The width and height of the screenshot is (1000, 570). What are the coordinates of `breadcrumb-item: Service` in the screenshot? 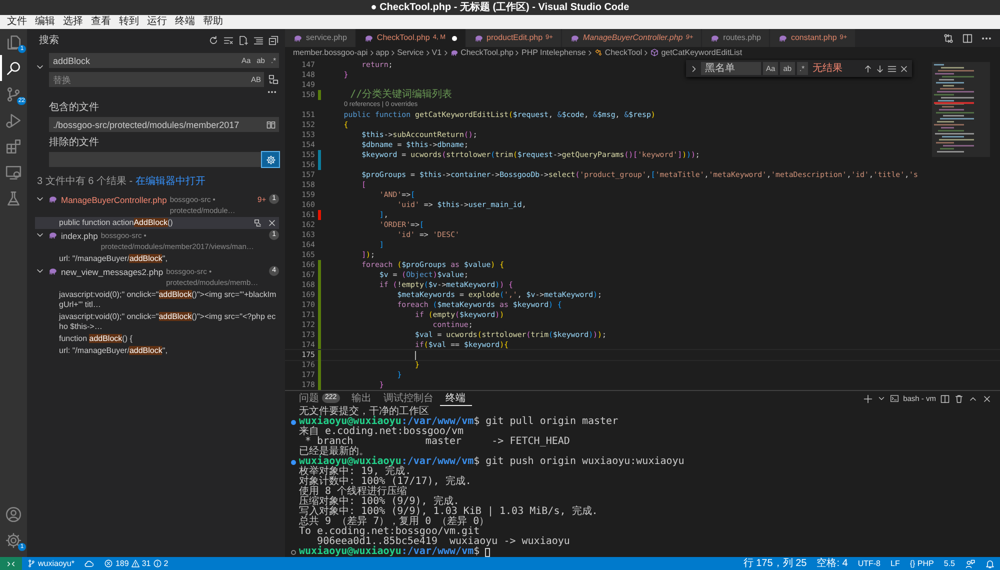 It's located at (410, 52).